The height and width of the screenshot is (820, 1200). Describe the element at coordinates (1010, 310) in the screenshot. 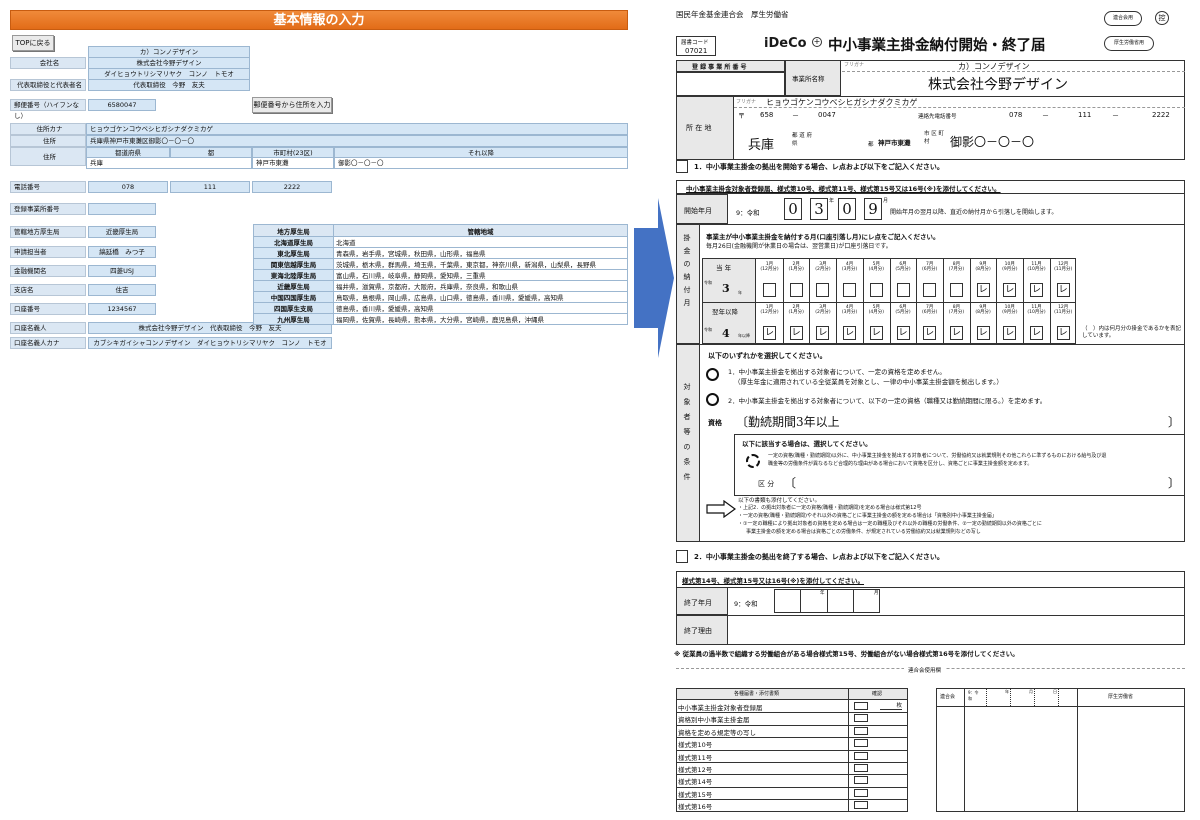

I see `month-header: 10月 (9月分)` at that location.